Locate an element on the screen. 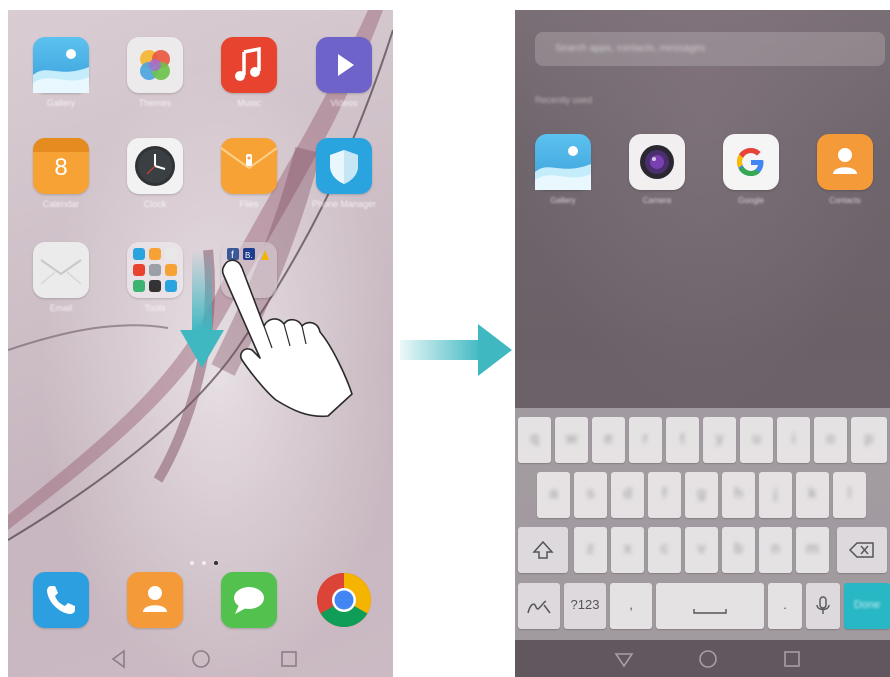 The image size is (890, 677). key-h: h is located at coordinates (738, 495).